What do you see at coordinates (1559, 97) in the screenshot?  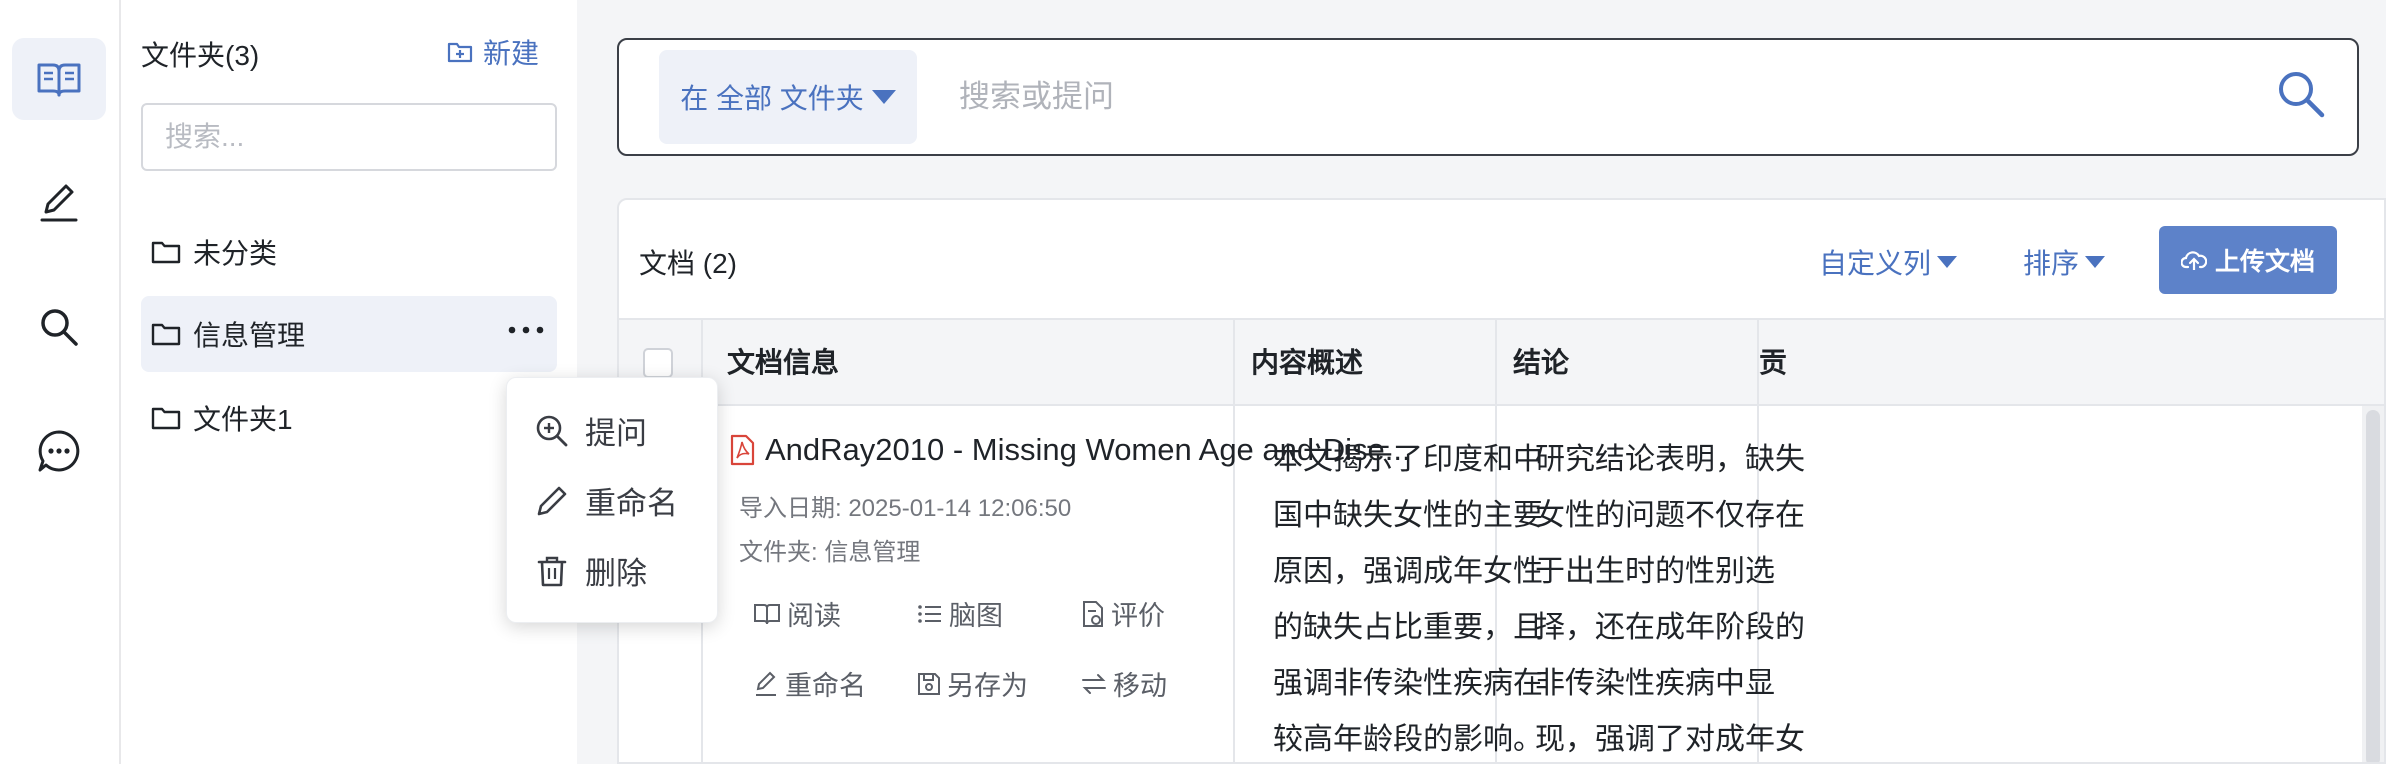 I see `main-search-input` at bounding box center [1559, 97].